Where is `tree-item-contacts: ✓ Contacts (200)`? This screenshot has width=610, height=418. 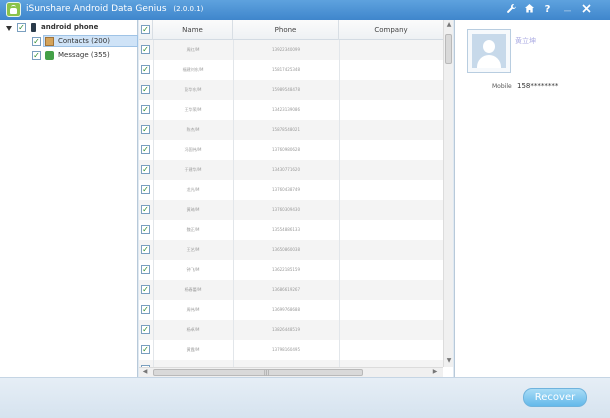 tree-item-contacts: ✓ Contacts (200) is located at coordinates (69, 42).